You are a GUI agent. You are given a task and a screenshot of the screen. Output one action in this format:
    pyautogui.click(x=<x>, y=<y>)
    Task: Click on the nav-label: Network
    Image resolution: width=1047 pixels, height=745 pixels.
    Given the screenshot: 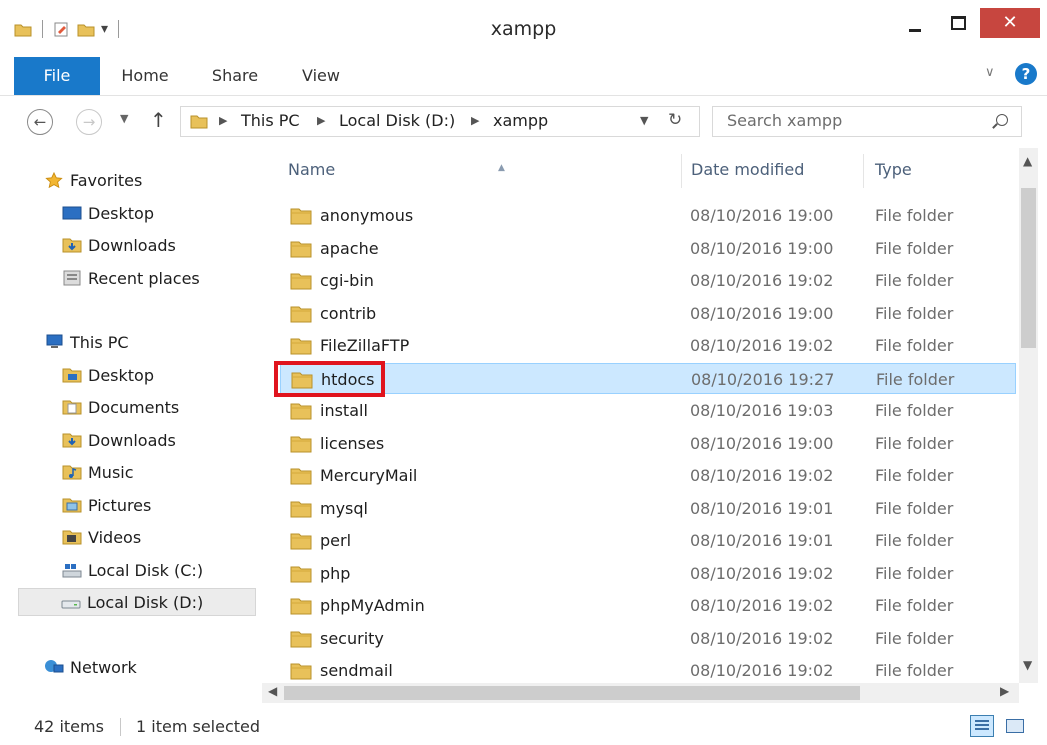 What is the action you would take?
    pyautogui.click(x=103, y=667)
    